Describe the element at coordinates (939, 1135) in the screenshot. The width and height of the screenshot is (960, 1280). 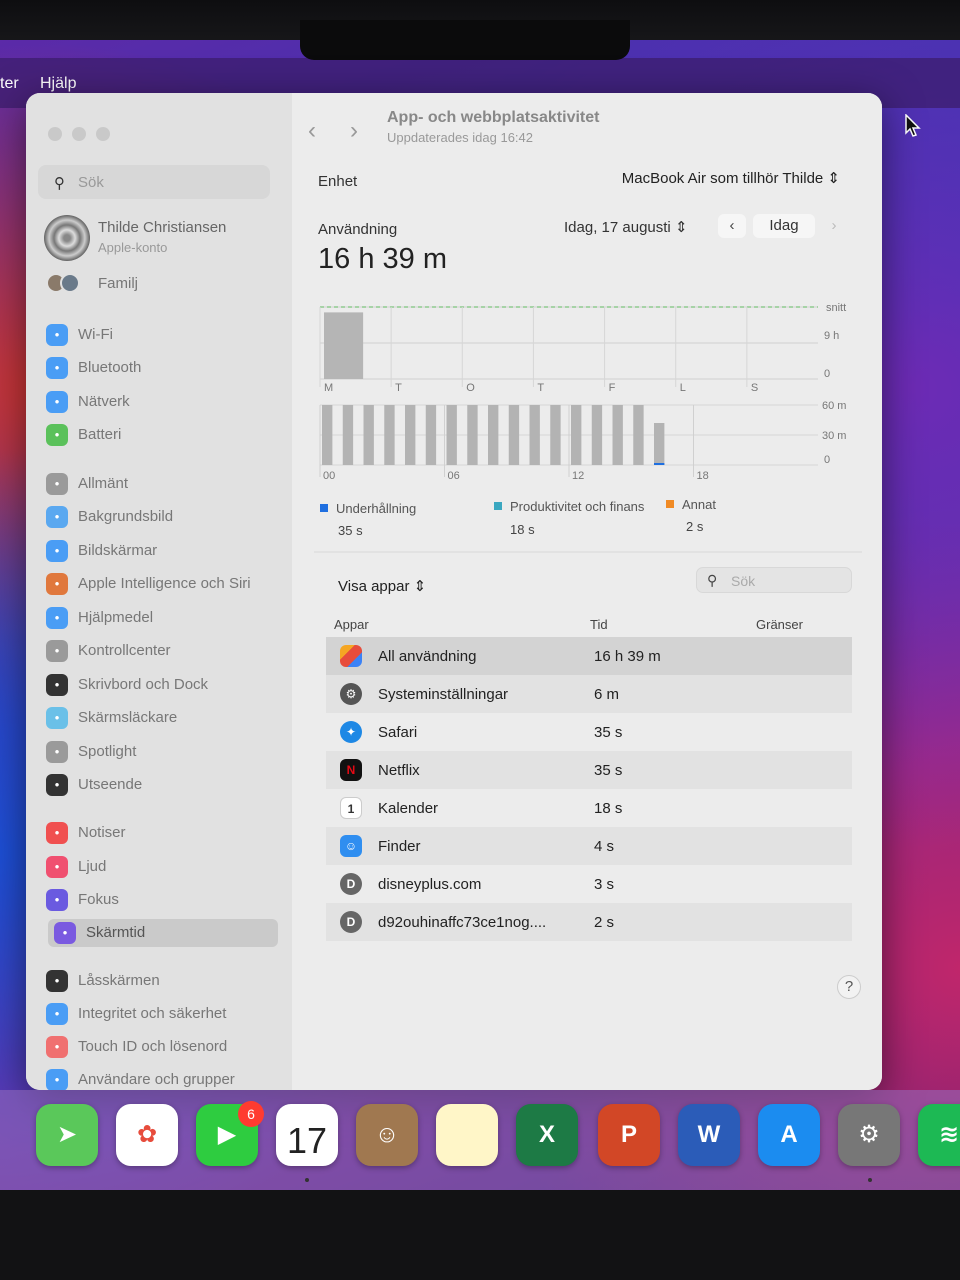
I see `spotify-icon: ≋` at that location.